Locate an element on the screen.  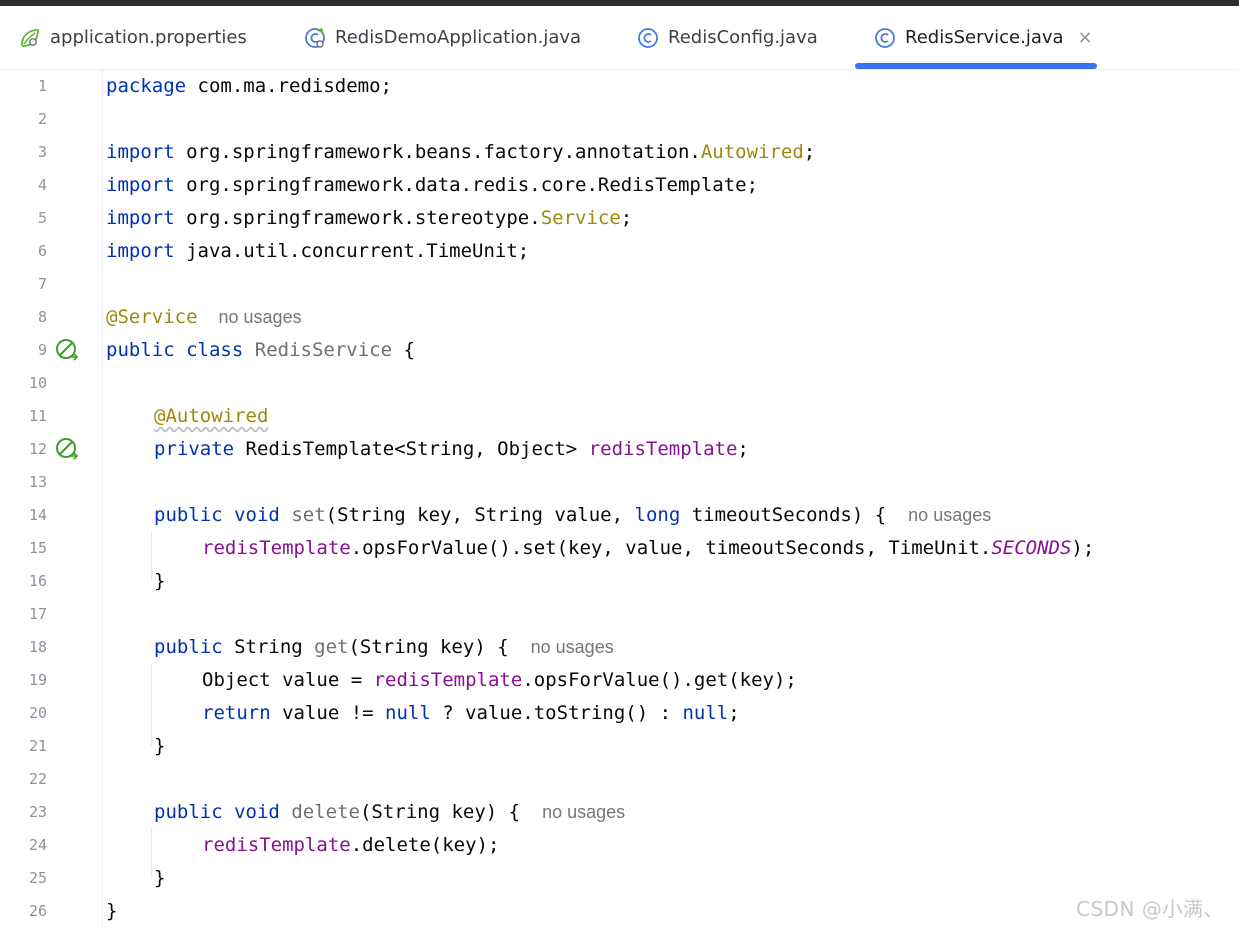
line-number: 26 is located at coordinates (37, 911).